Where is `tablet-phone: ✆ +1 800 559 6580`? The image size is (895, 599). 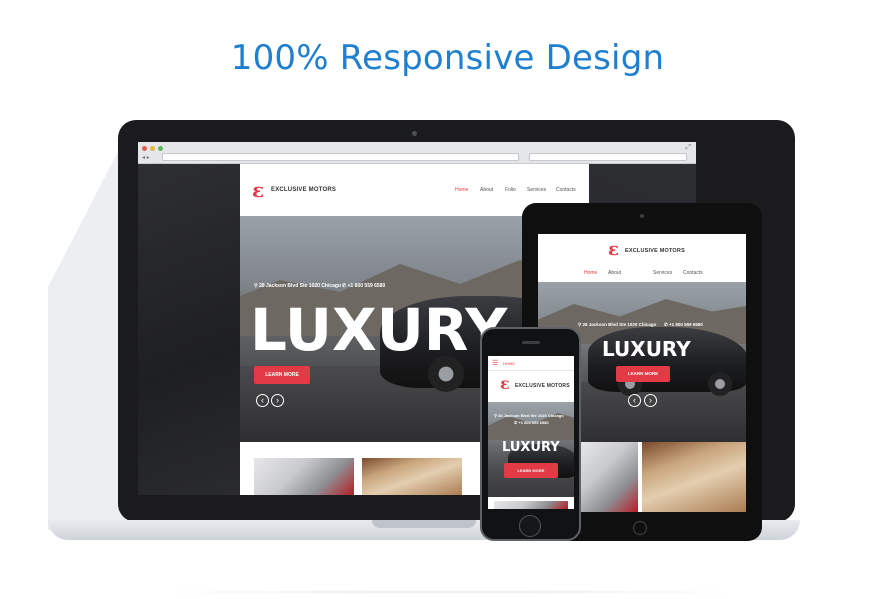
tablet-phone: ✆ +1 800 559 6580 is located at coordinates (683, 324).